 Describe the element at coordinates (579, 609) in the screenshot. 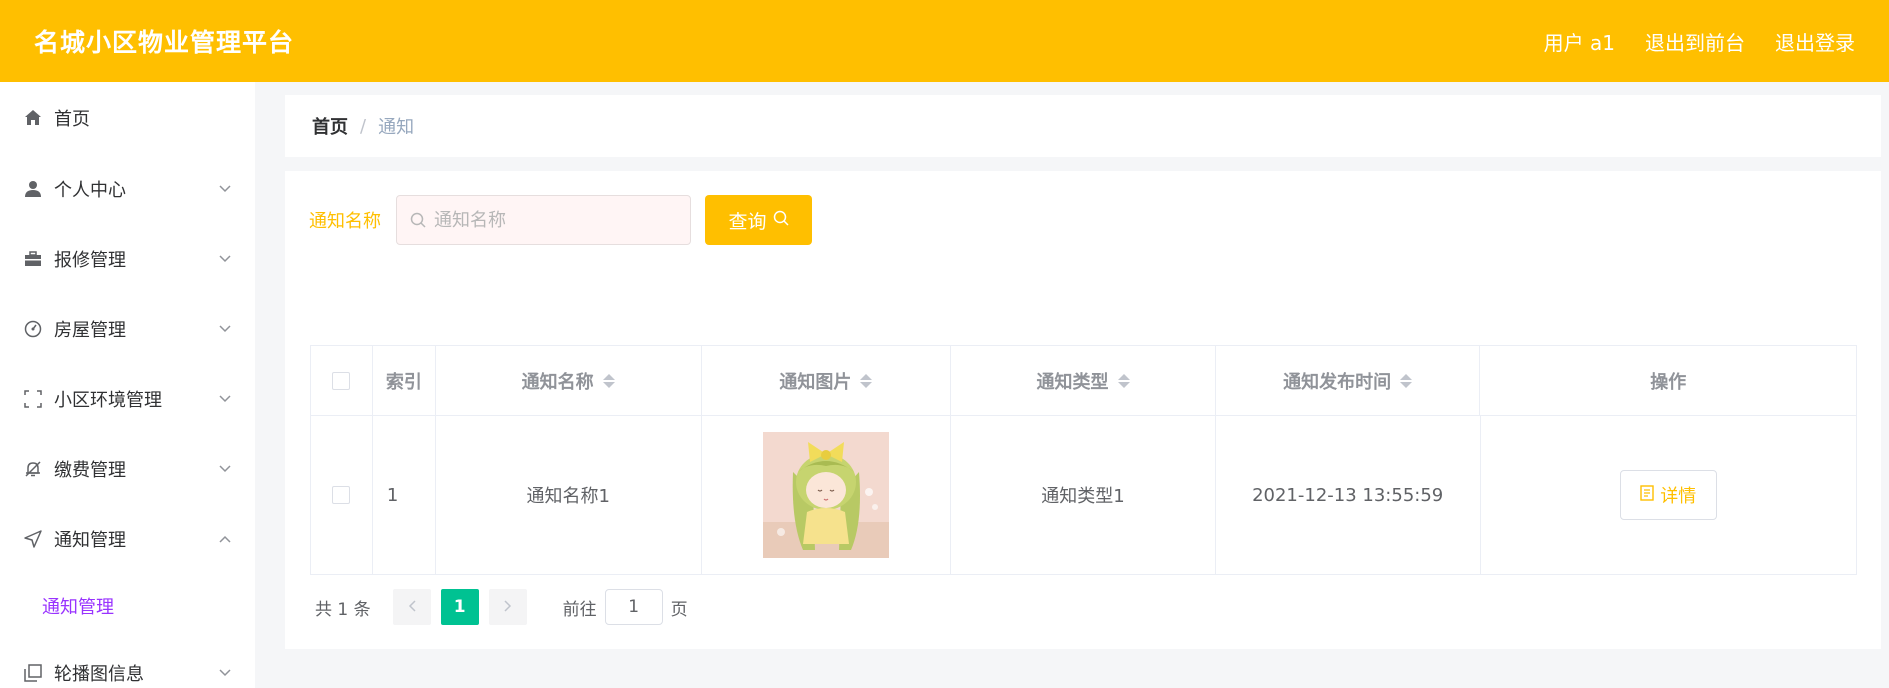

I see `goto-label: 前往` at that location.